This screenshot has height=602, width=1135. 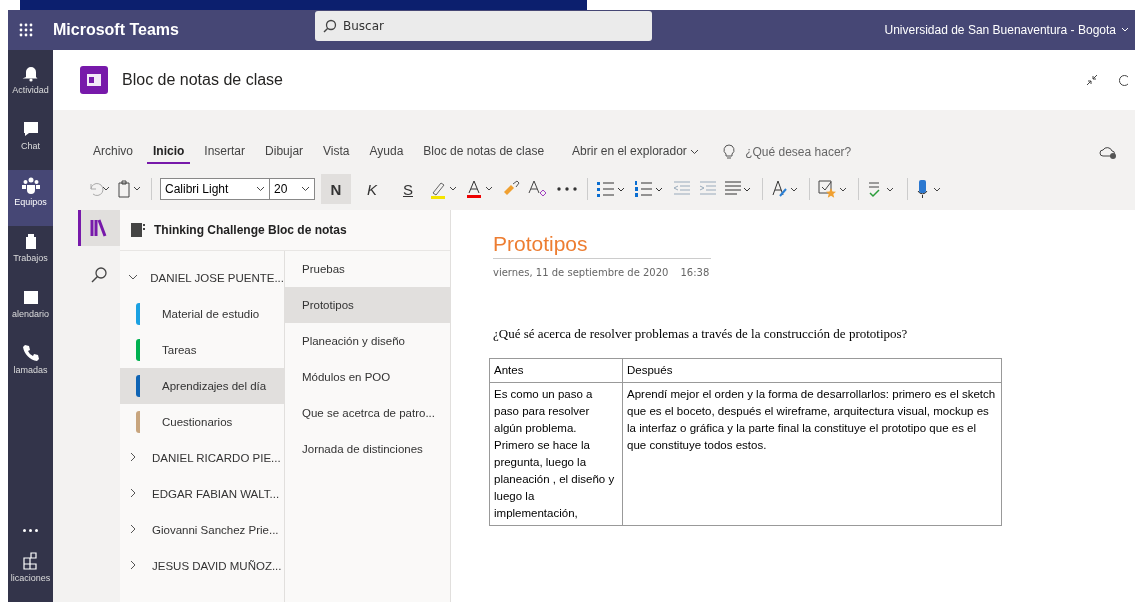 What do you see at coordinates (372, 189) in the screenshot?
I see `italic-button: K` at bounding box center [372, 189].